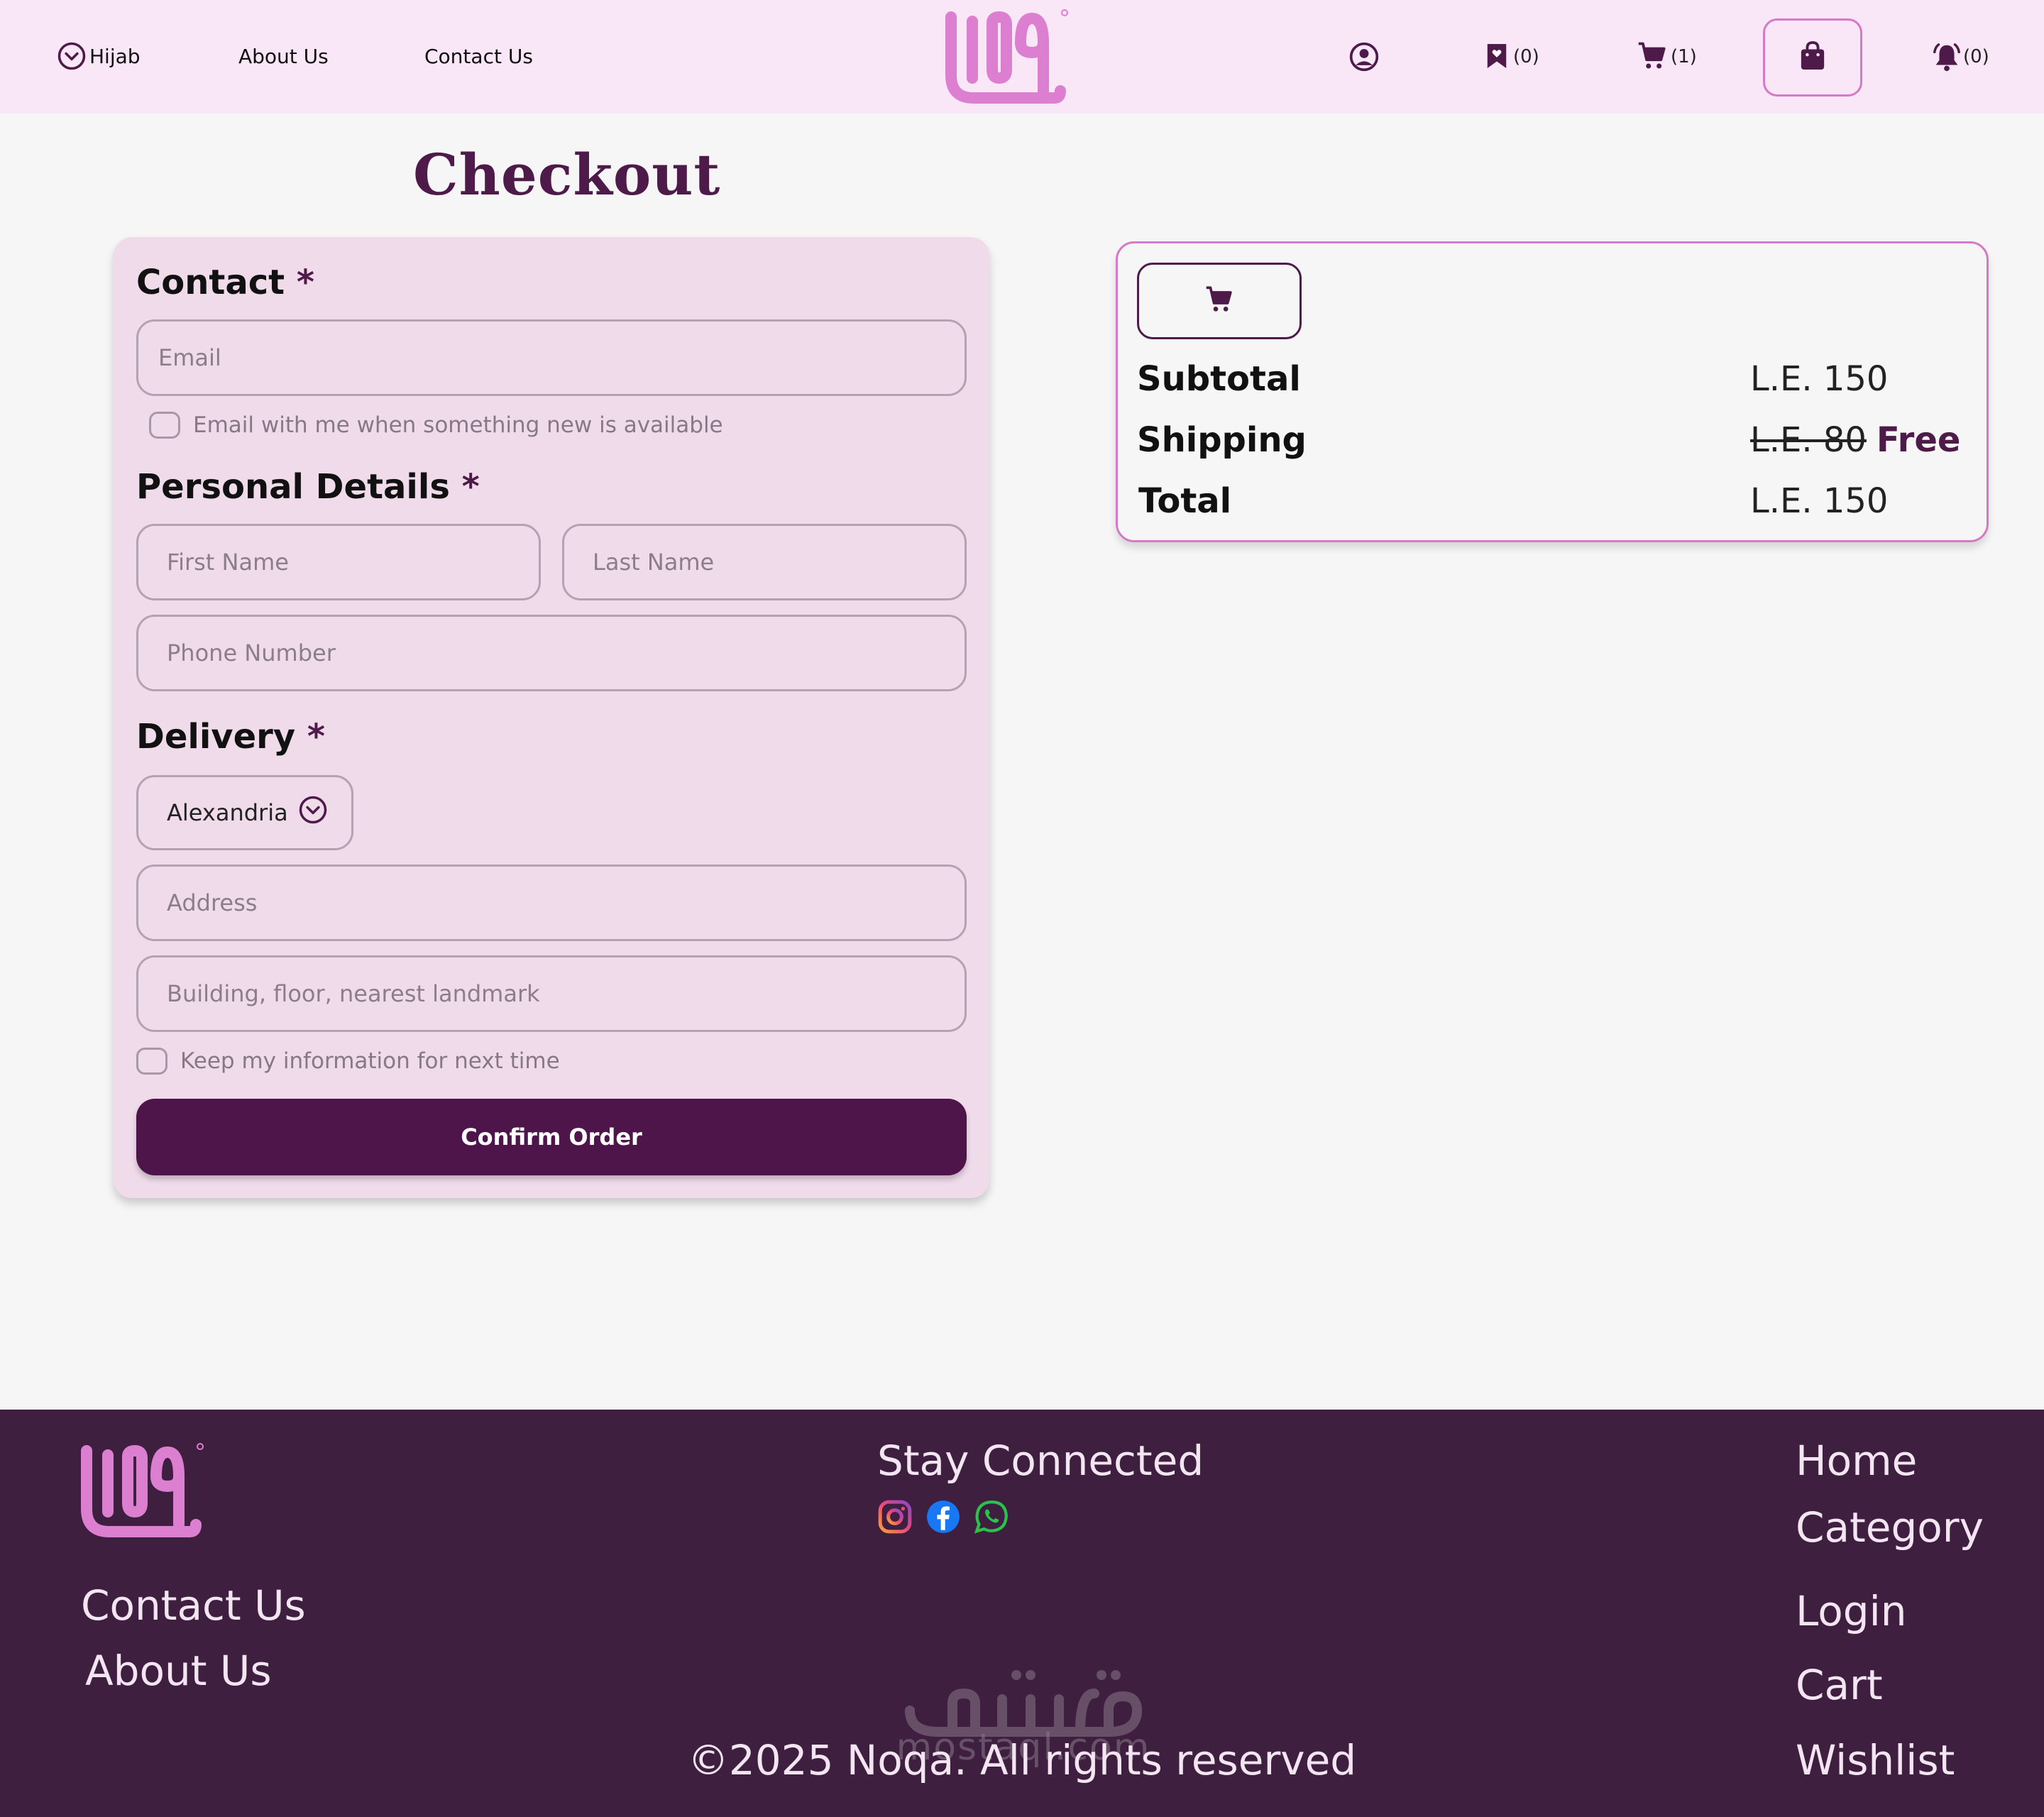 This screenshot has height=1817, width=2044. Describe the element at coordinates (189, 357) in the screenshot. I see `email-placeholder: Email` at that location.